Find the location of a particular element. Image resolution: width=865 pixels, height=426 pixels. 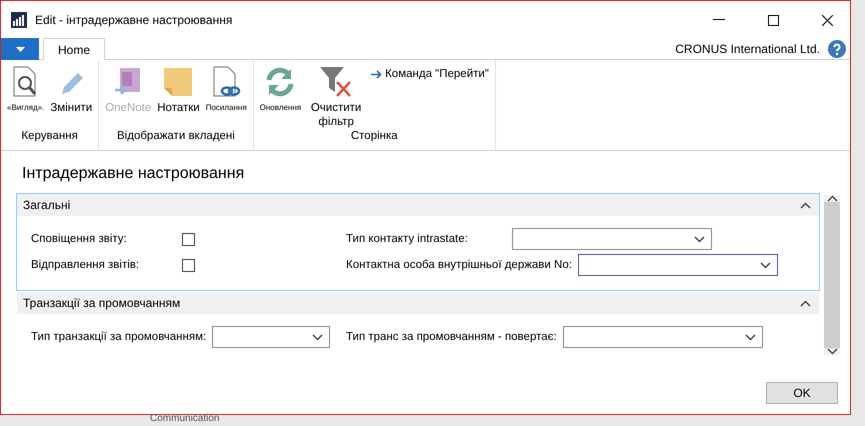

section-title: Загальні is located at coordinates (47, 205).